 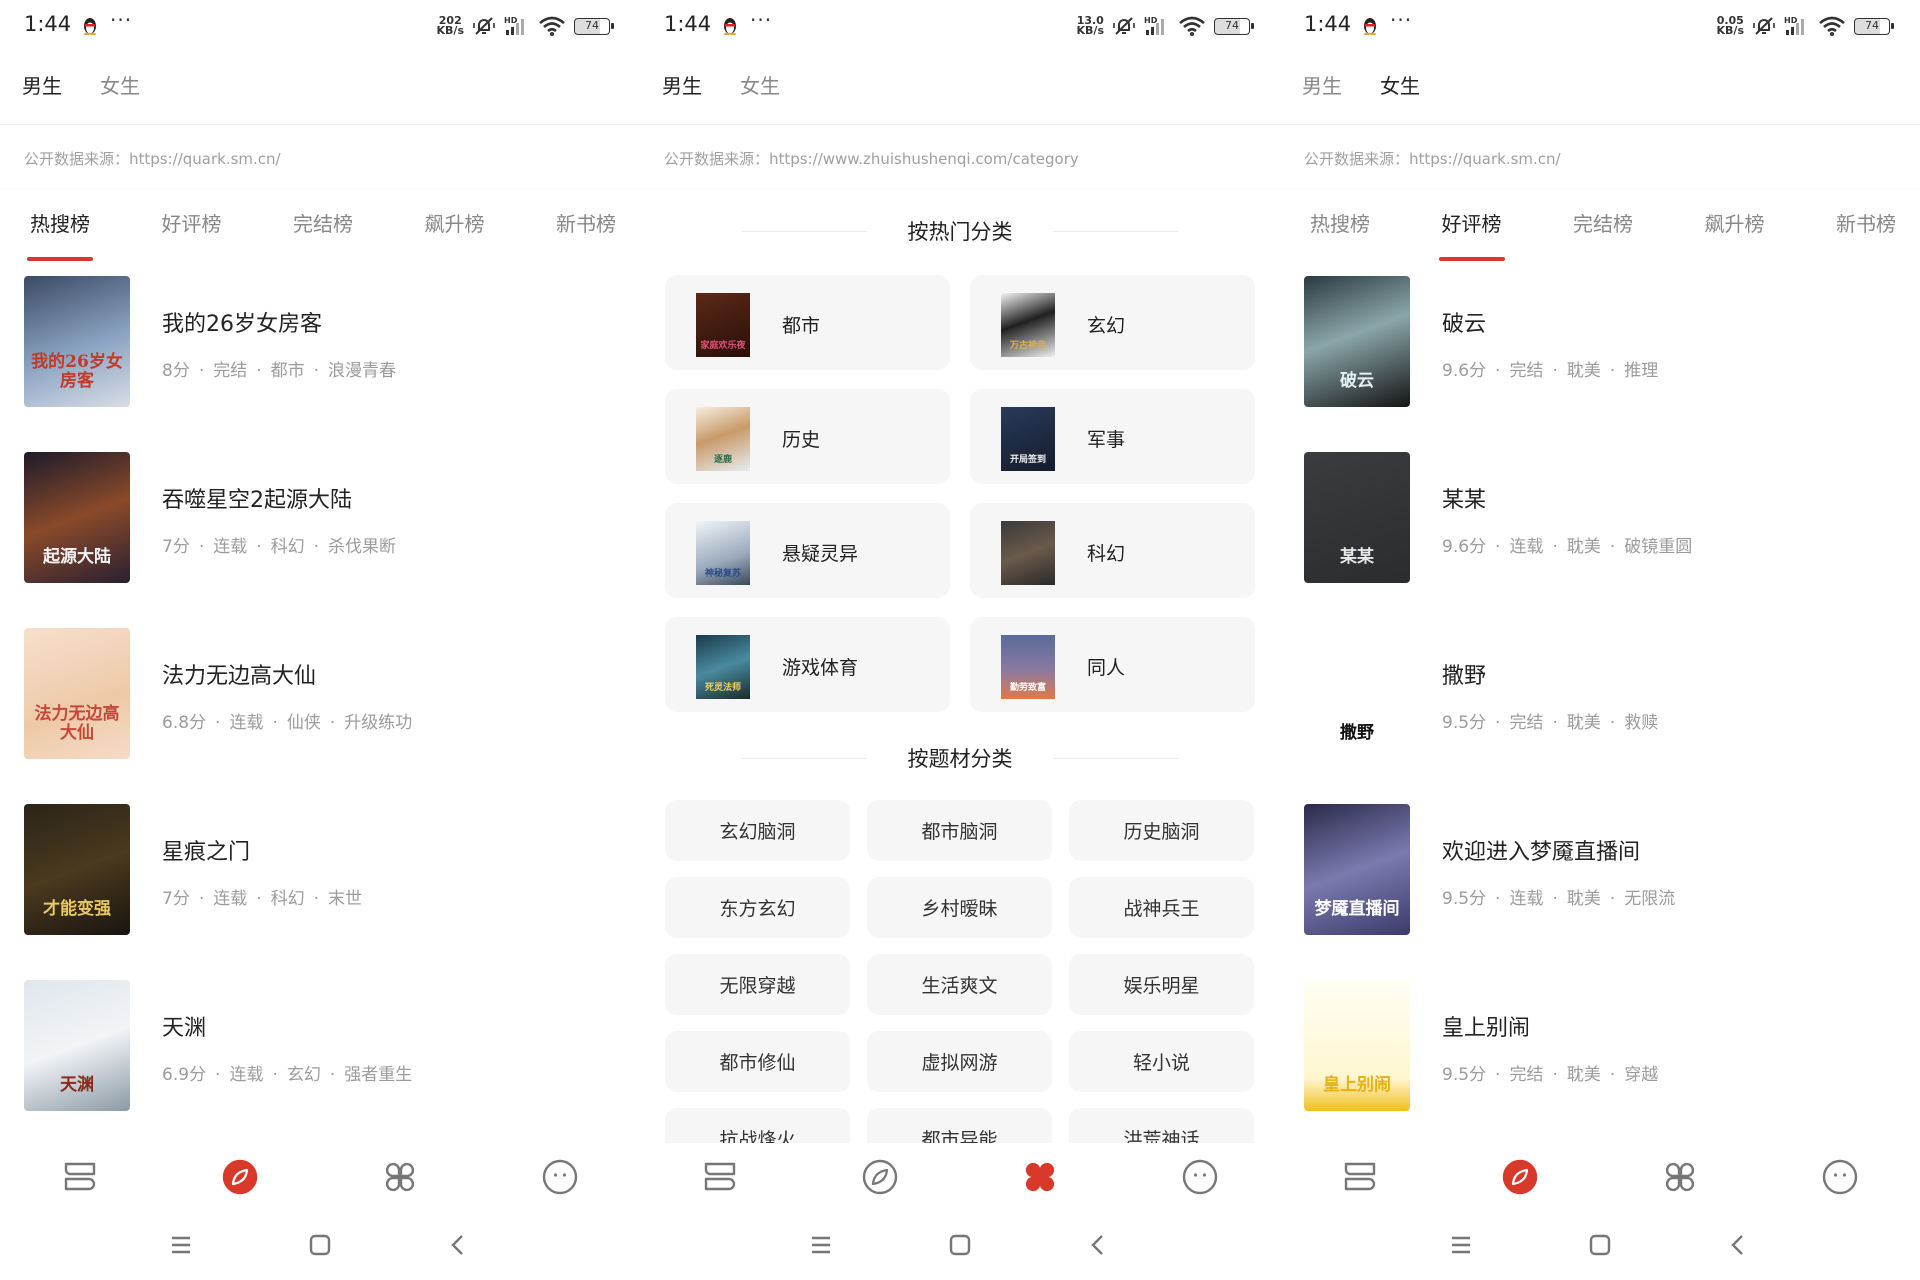 I want to click on book-title: 欢迎进入梦魇直播间, so click(x=1541, y=850).